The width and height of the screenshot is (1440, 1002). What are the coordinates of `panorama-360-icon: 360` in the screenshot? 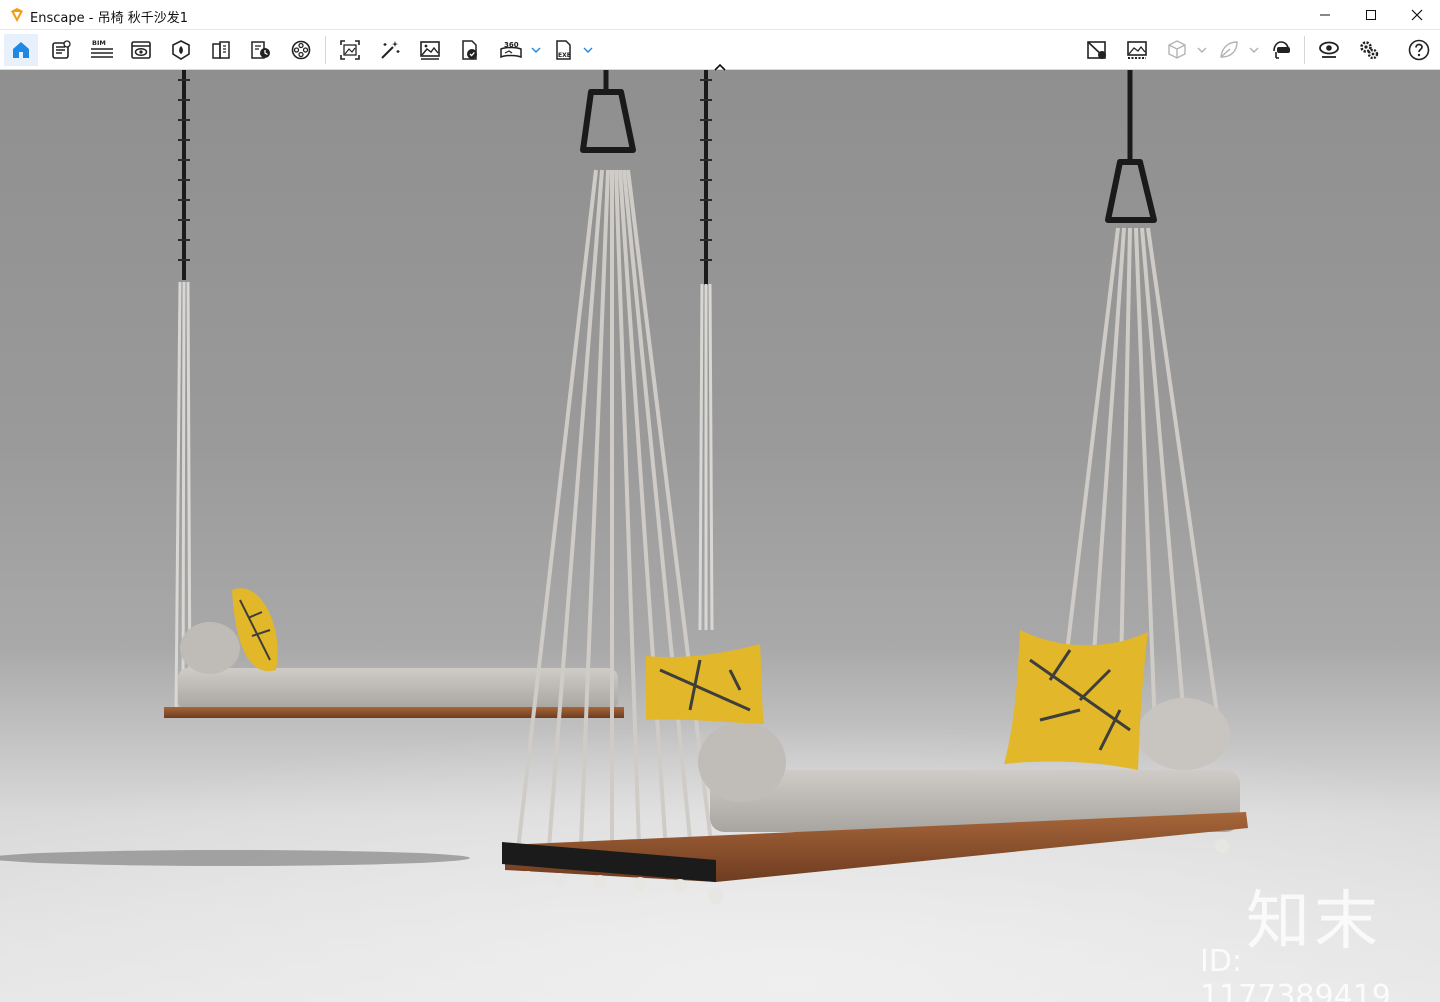 It's located at (511, 50).